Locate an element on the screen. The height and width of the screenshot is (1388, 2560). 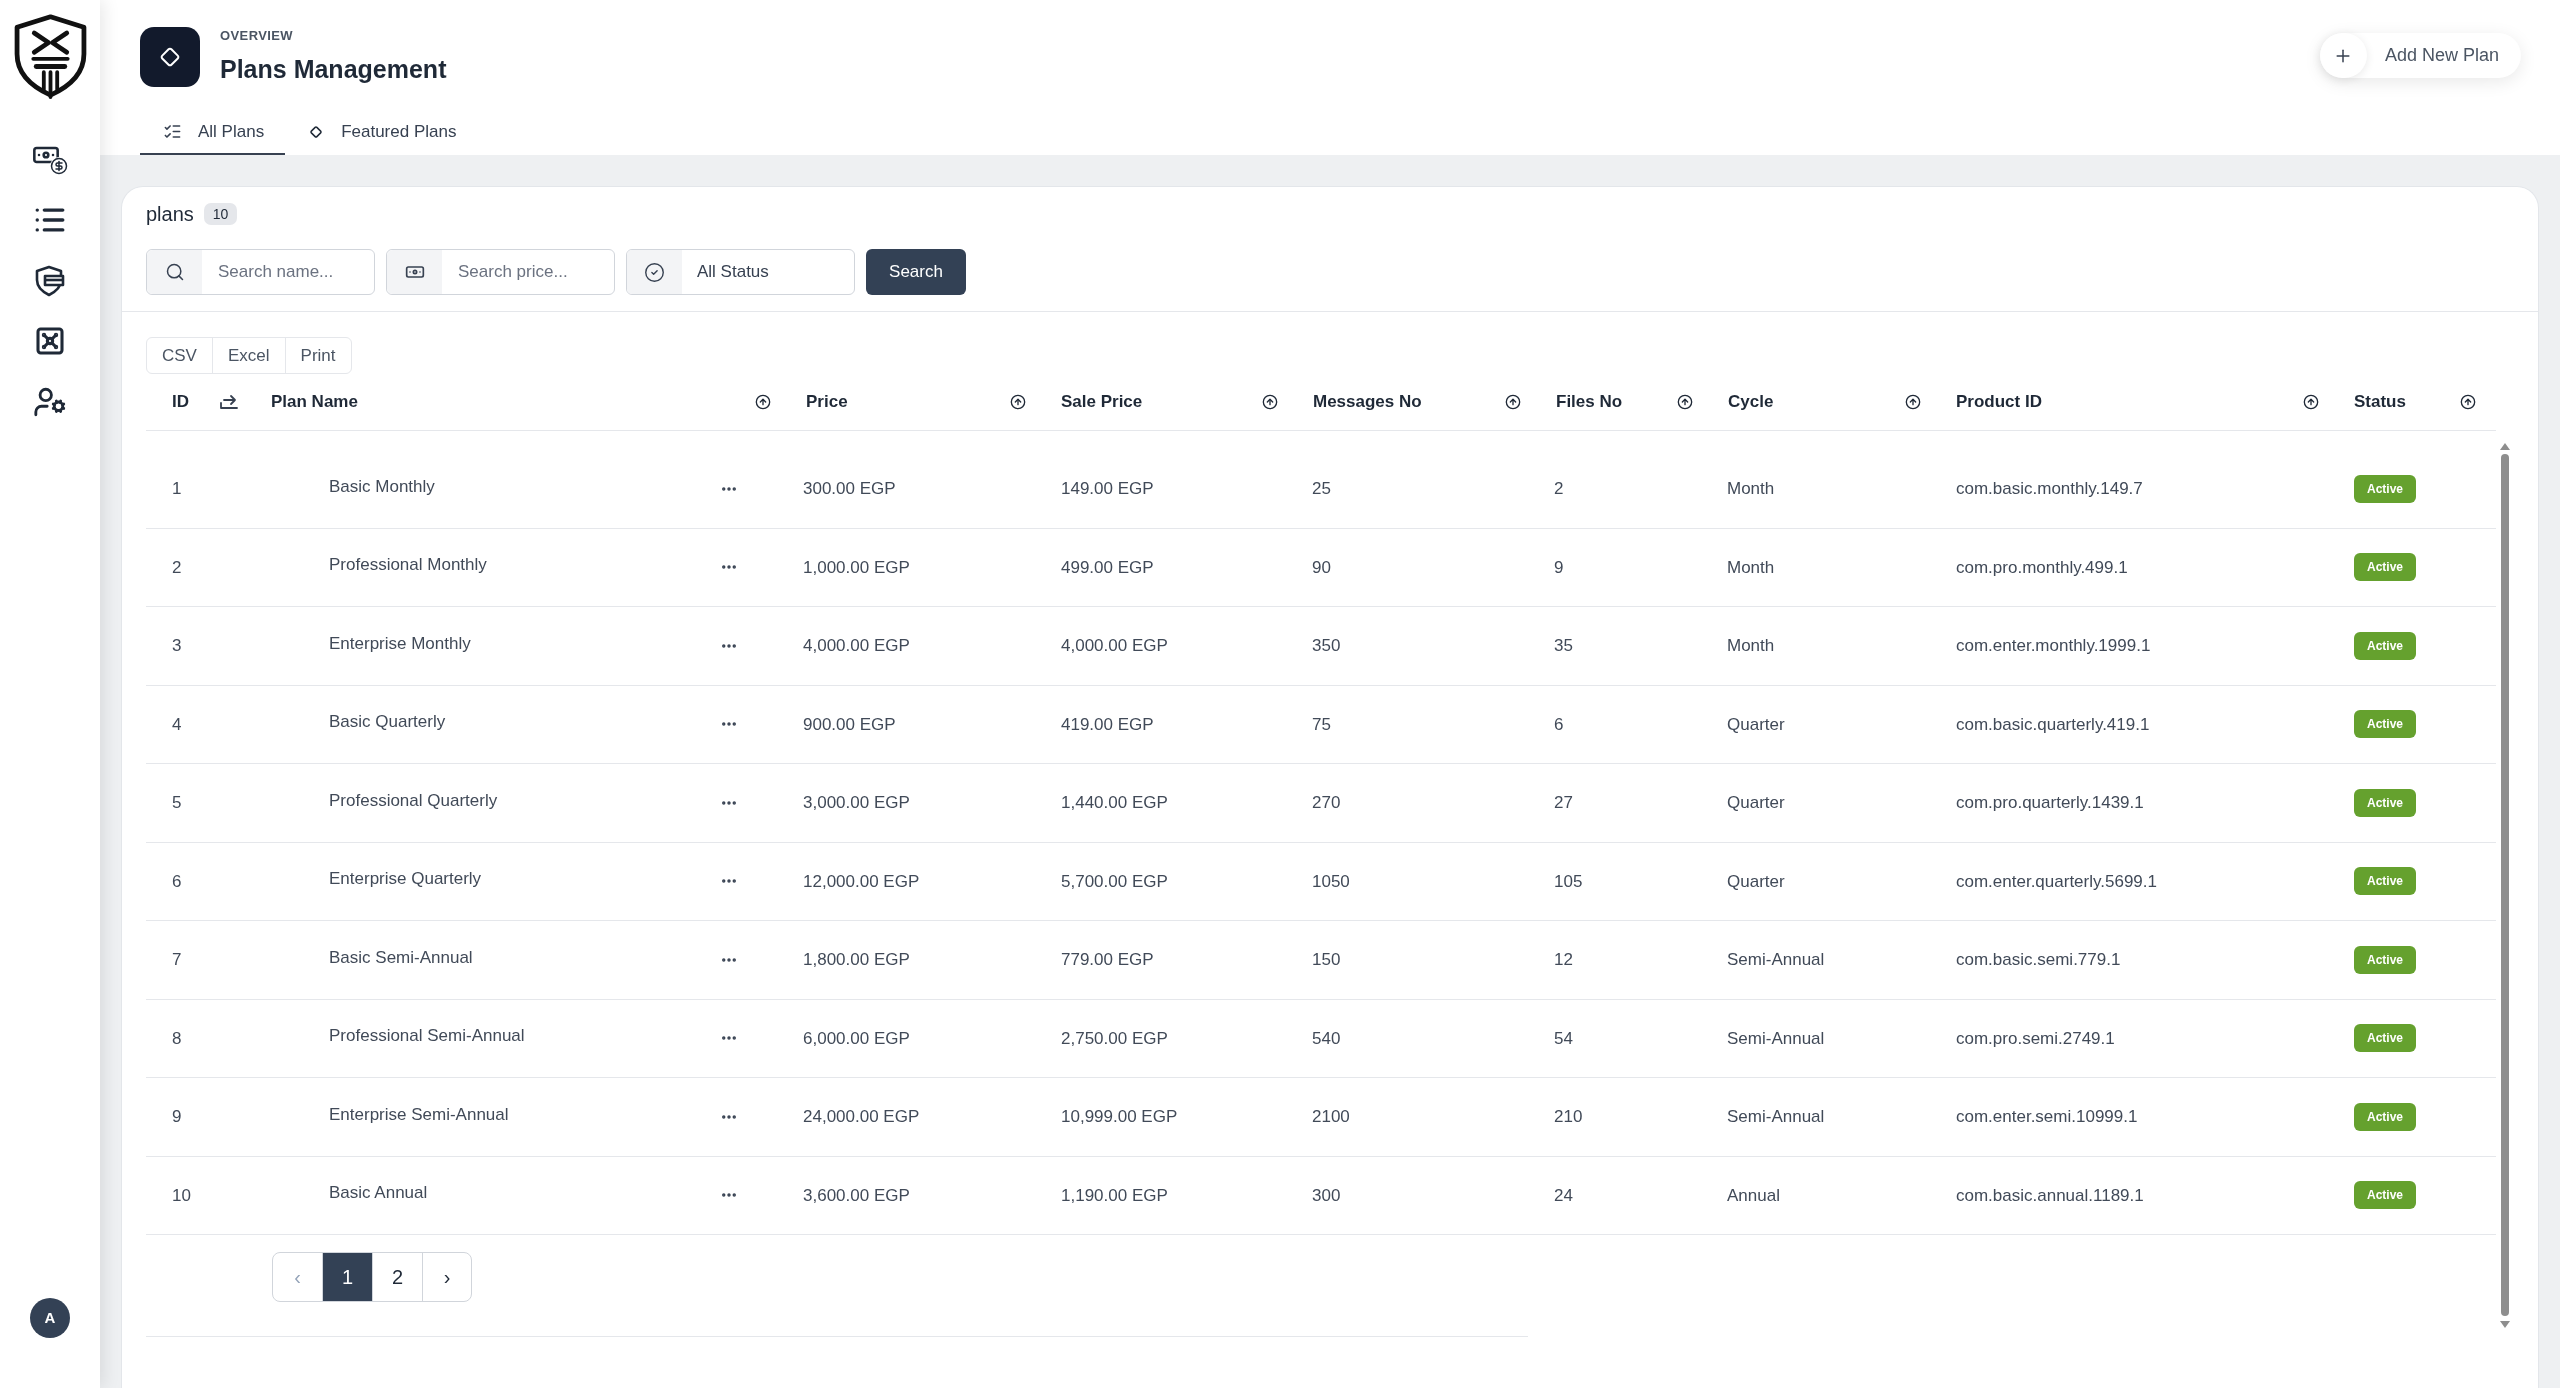
table-cell-text: 419.00 EGP is located at coordinates (1107, 724).